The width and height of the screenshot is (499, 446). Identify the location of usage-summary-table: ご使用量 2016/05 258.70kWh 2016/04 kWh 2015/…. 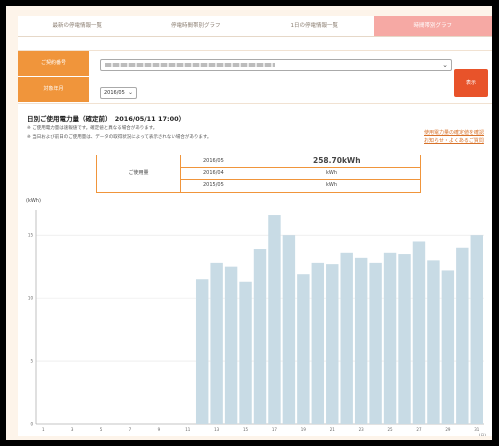
(258, 174).